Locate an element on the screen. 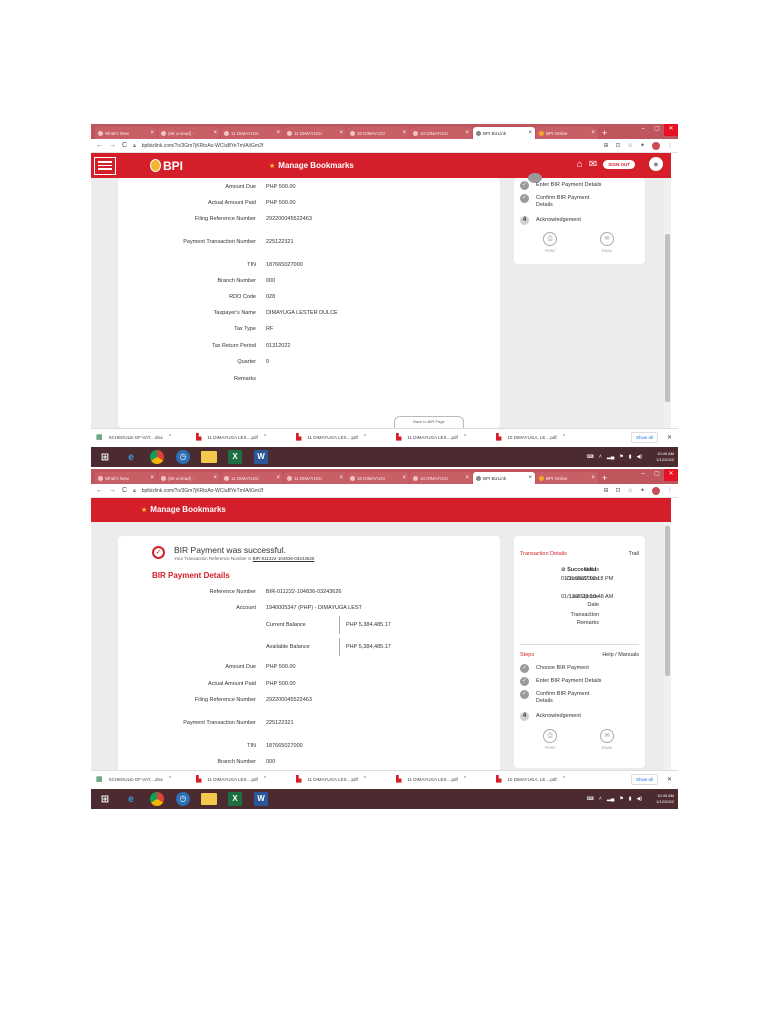  back-to-bir-page-button: Back to BIR Page is located at coordinates (429, 422).